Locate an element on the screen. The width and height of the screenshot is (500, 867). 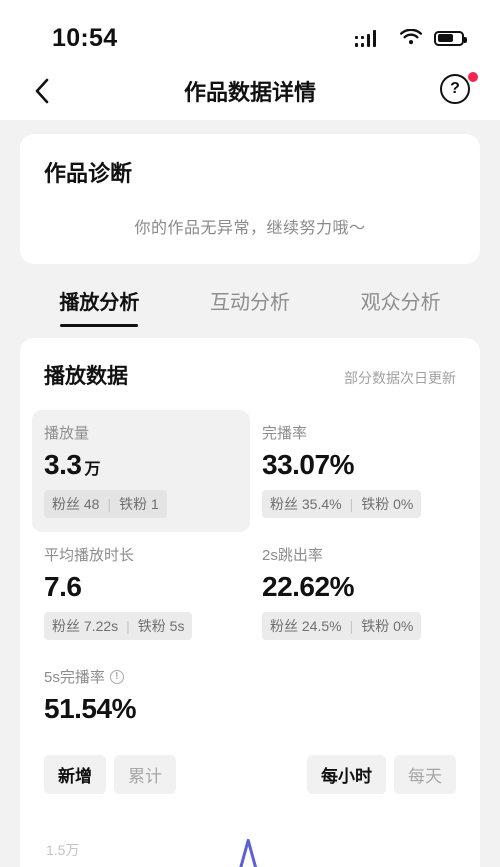
mode-toggle-new: 新增 is located at coordinates (75, 774).